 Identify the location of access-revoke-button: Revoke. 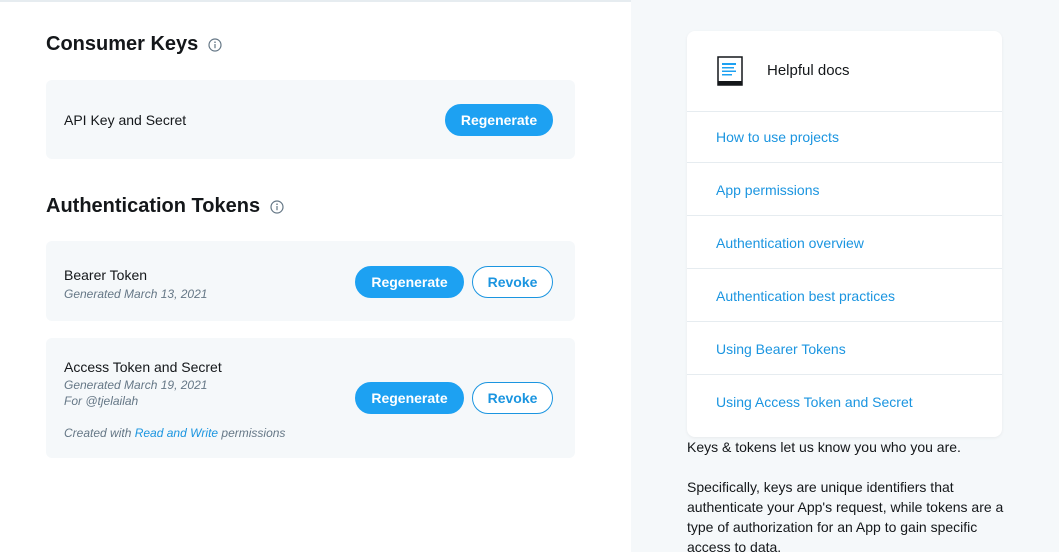
(512, 398).